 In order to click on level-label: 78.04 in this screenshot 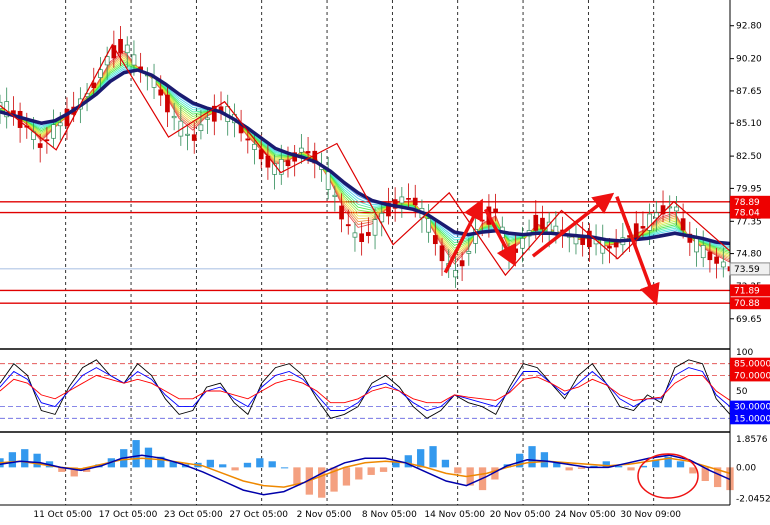, I will do `click(747, 214)`.